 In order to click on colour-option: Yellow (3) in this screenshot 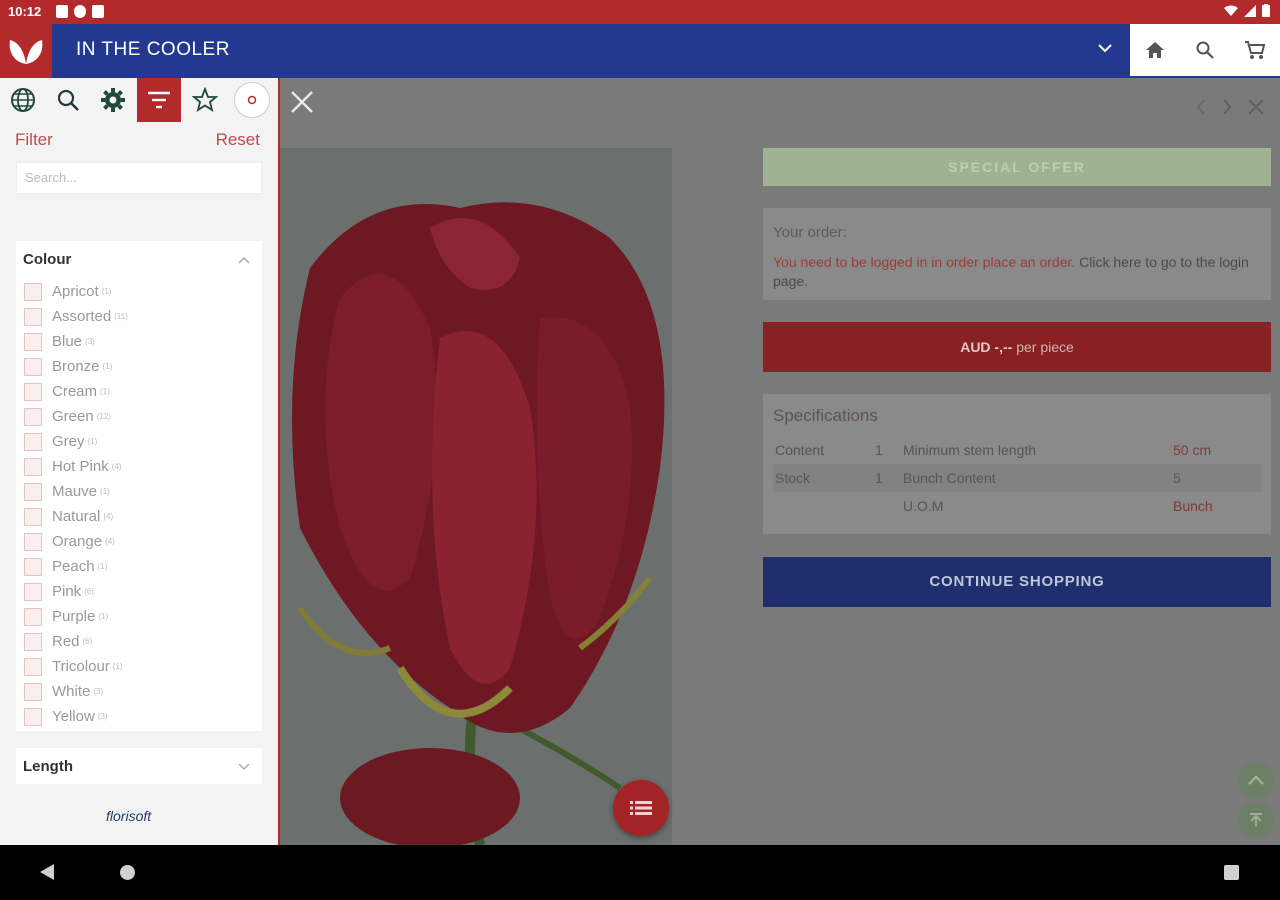, I will do `click(139, 716)`.